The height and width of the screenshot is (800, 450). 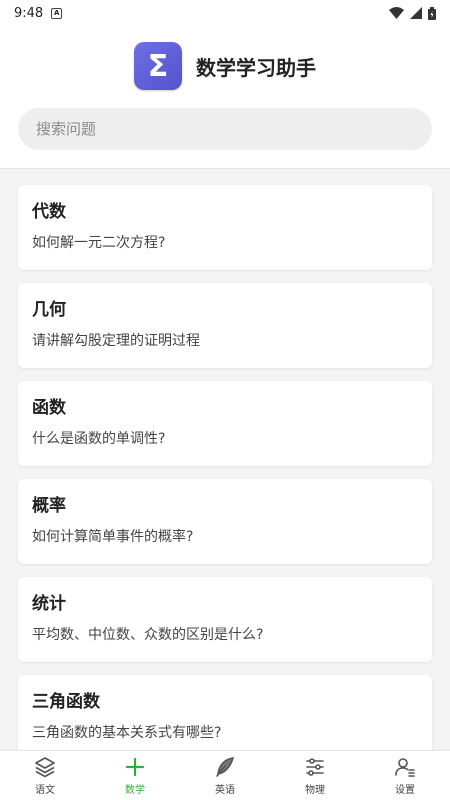 What do you see at coordinates (416, 13) in the screenshot?
I see `signal-icon` at bounding box center [416, 13].